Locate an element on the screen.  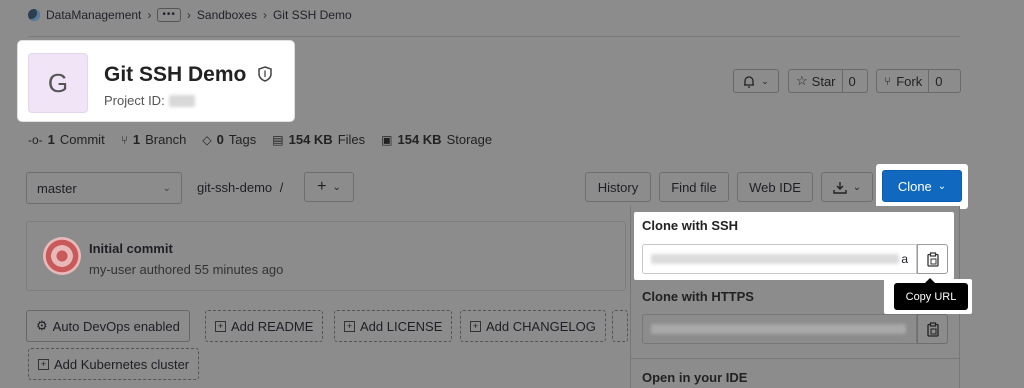
add-license-label: Add LICENSE is located at coordinates (401, 326).